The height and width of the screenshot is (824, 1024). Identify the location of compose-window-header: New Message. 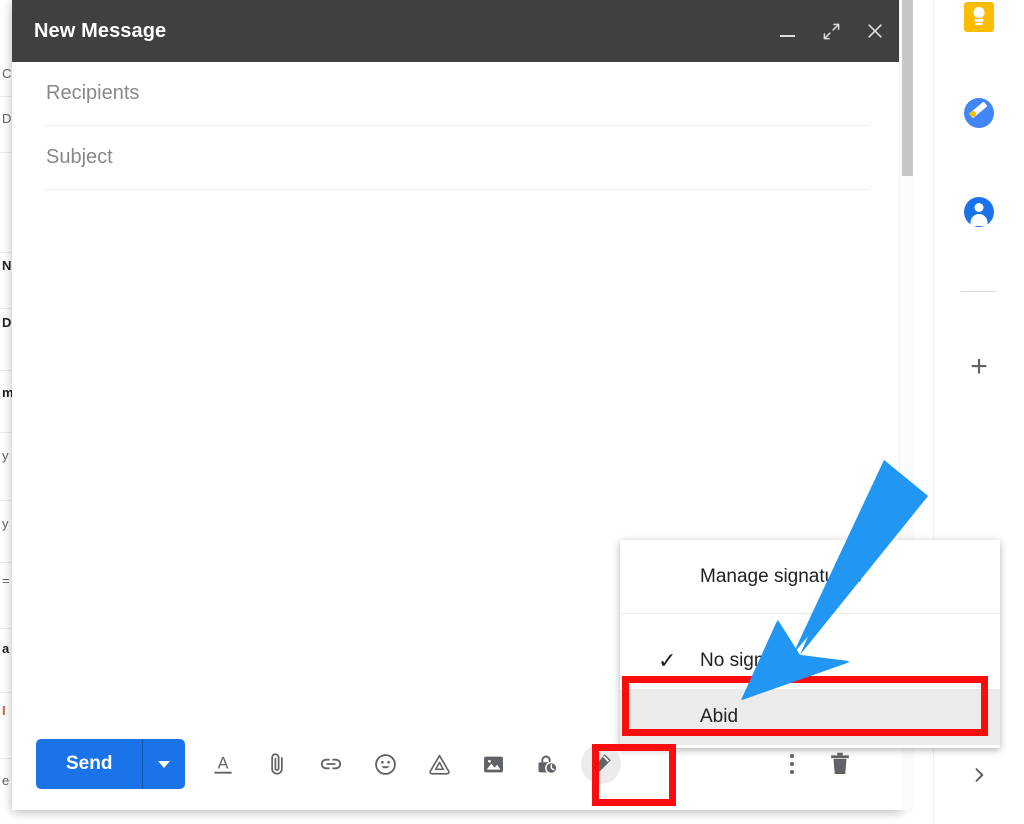
(457, 31).